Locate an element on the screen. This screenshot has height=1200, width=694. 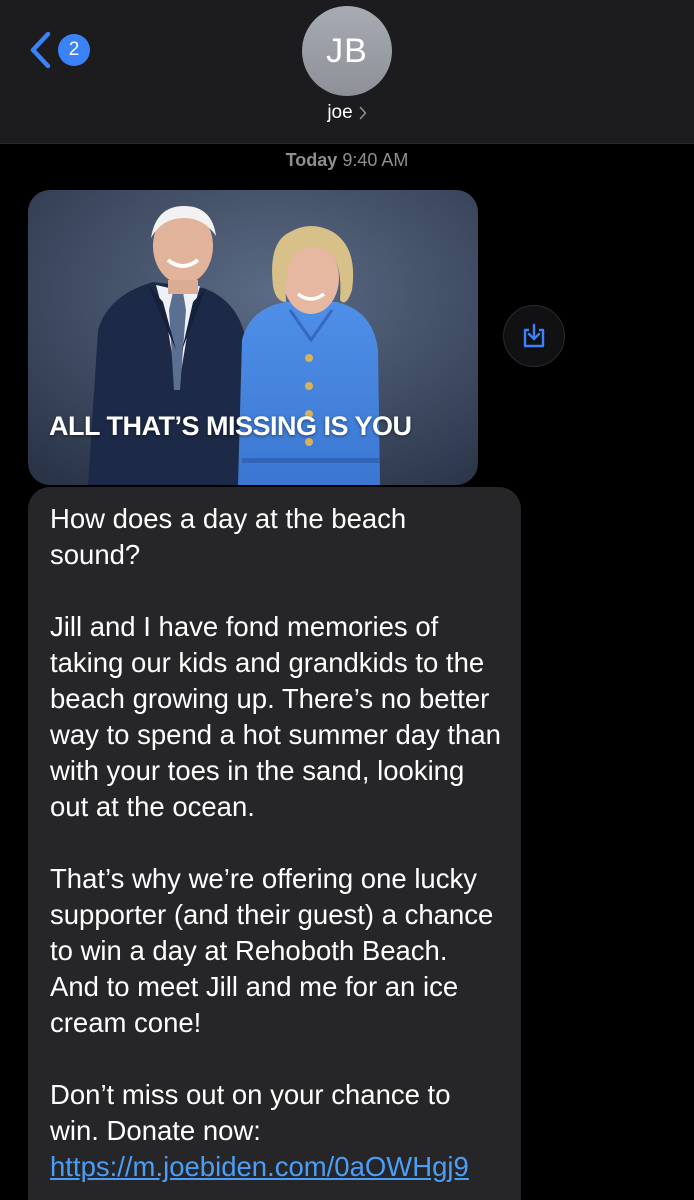
message-timestamp: Today 9:40 AM is located at coordinates (347, 160).